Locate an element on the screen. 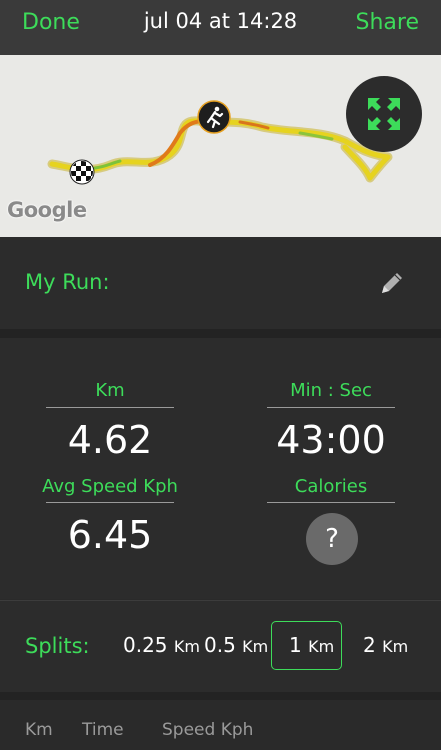  pencil-icon is located at coordinates (392, 283).